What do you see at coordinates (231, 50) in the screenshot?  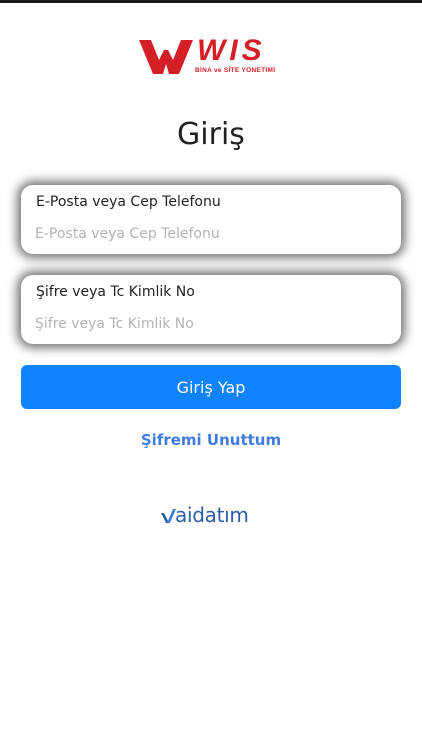 I see `logo-wordmark: WIS` at bounding box center [231, 50].